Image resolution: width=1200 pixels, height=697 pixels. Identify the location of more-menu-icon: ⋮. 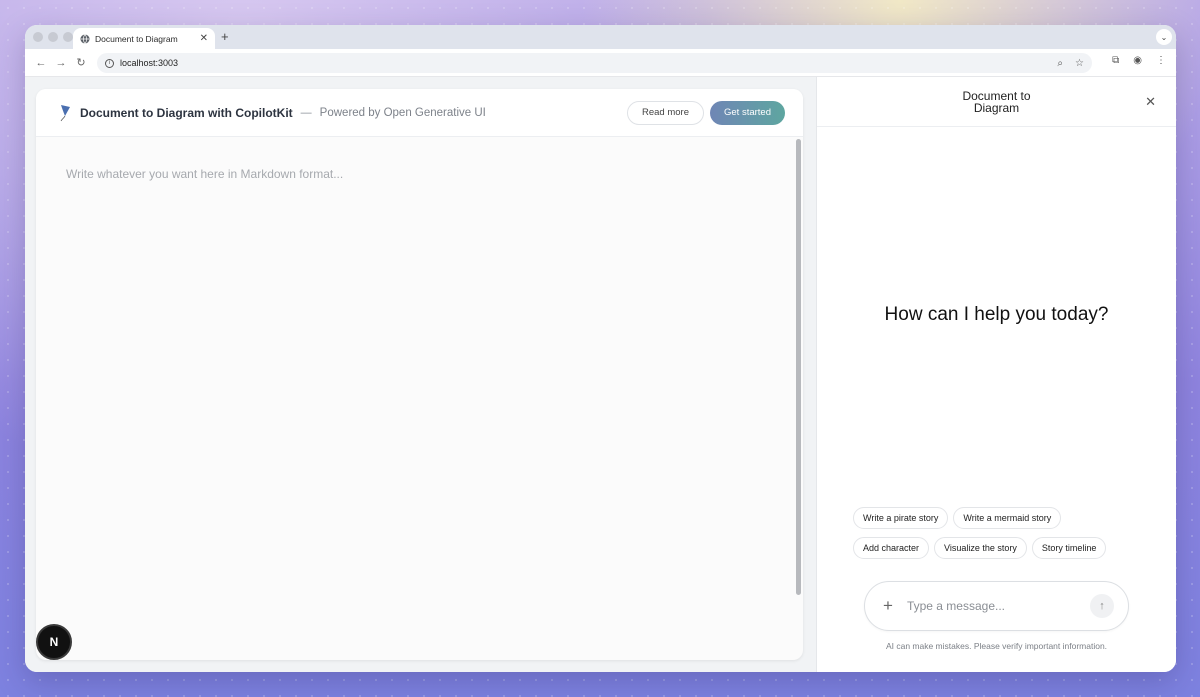
(1161, 60).